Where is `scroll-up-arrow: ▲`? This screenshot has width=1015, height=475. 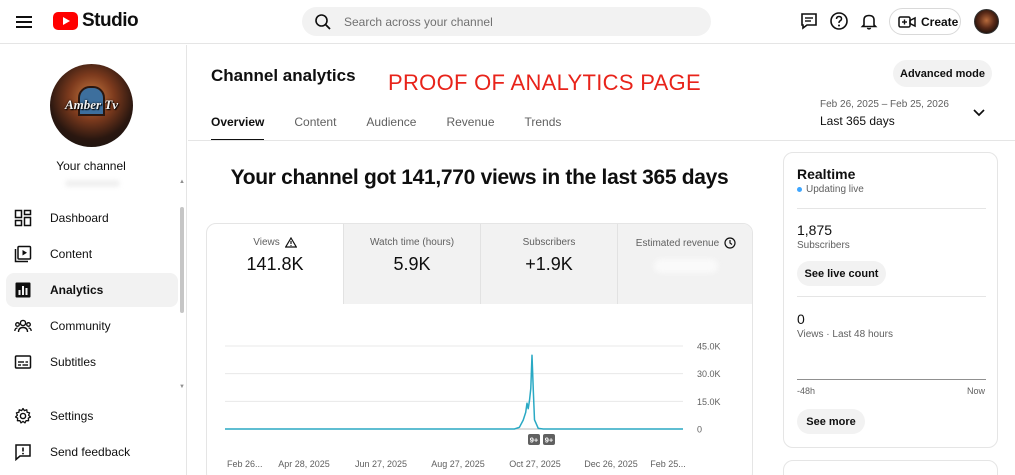
scroll-up-arrow: ▲ is located at coordinates (182, 182).